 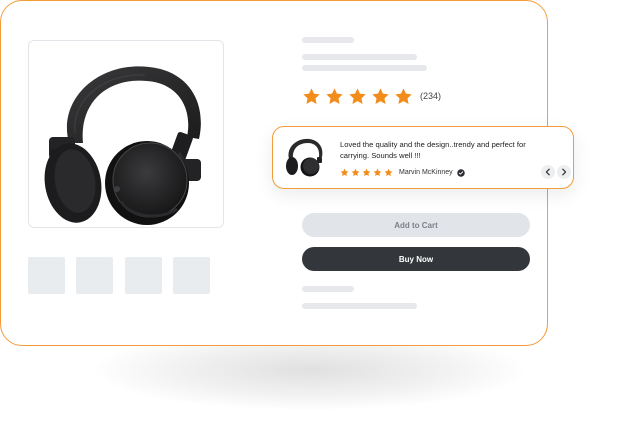 I want to click on verified-check-icon, so click(x=460, y=172).